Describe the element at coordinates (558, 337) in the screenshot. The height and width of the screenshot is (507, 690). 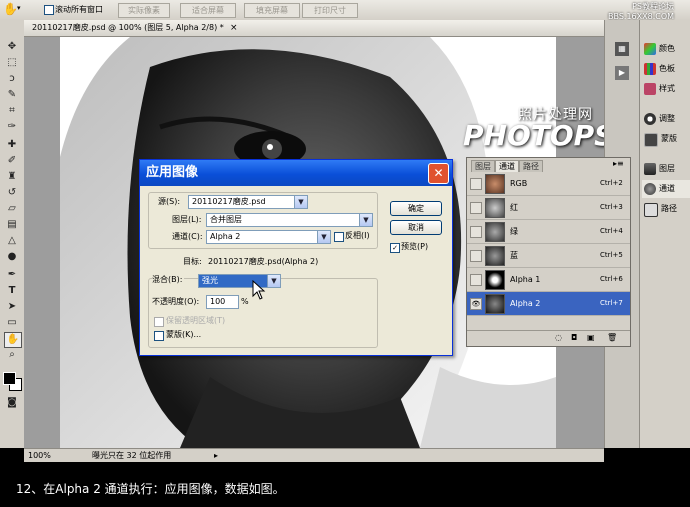
I see `load-selection-icon: ◌` at that location.